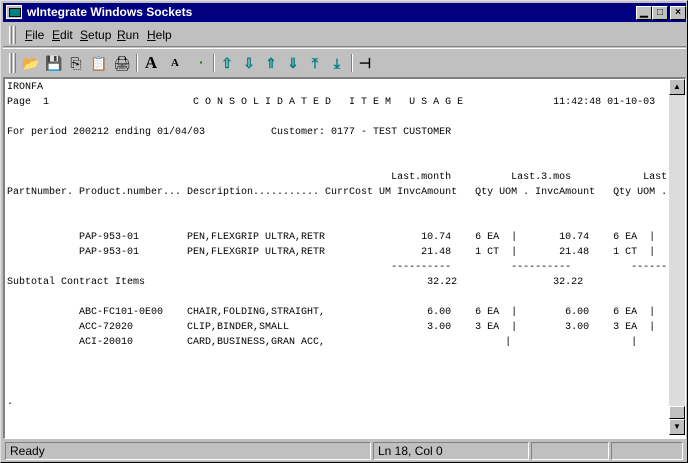 The width and height of the screenshot is (688, 463). I want to click on close-button: ×, so click(678, 13).